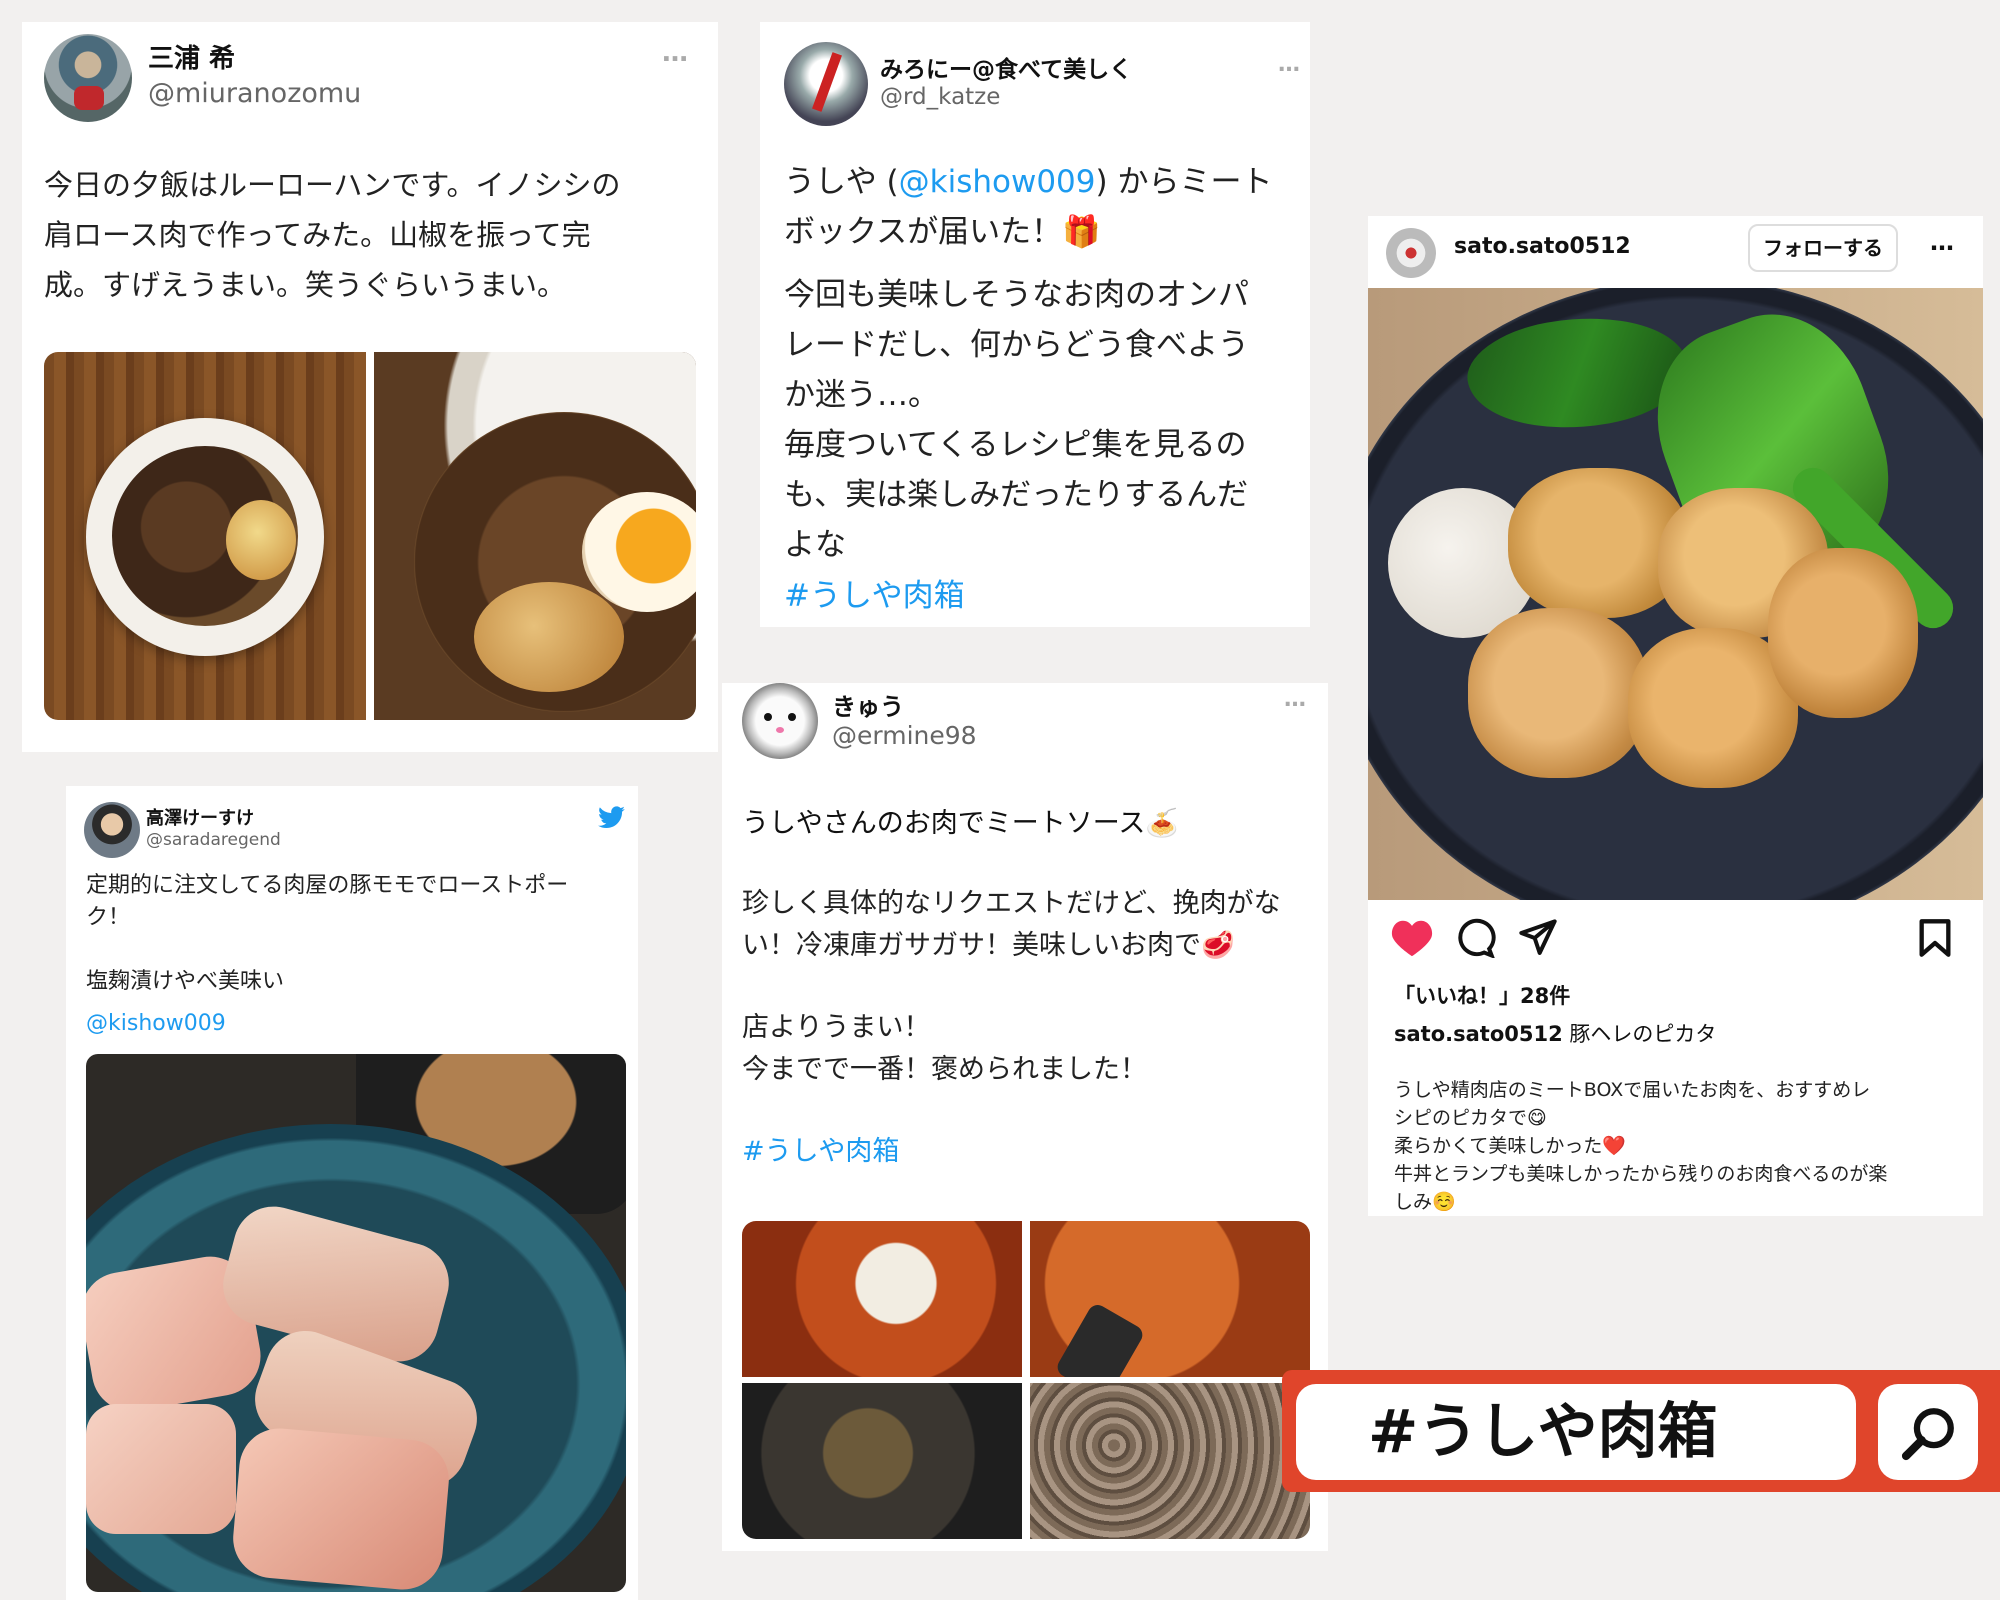 The height and width of the screenshot is (1600, 2000). I want to click on search-button, so click(1928, 1432).